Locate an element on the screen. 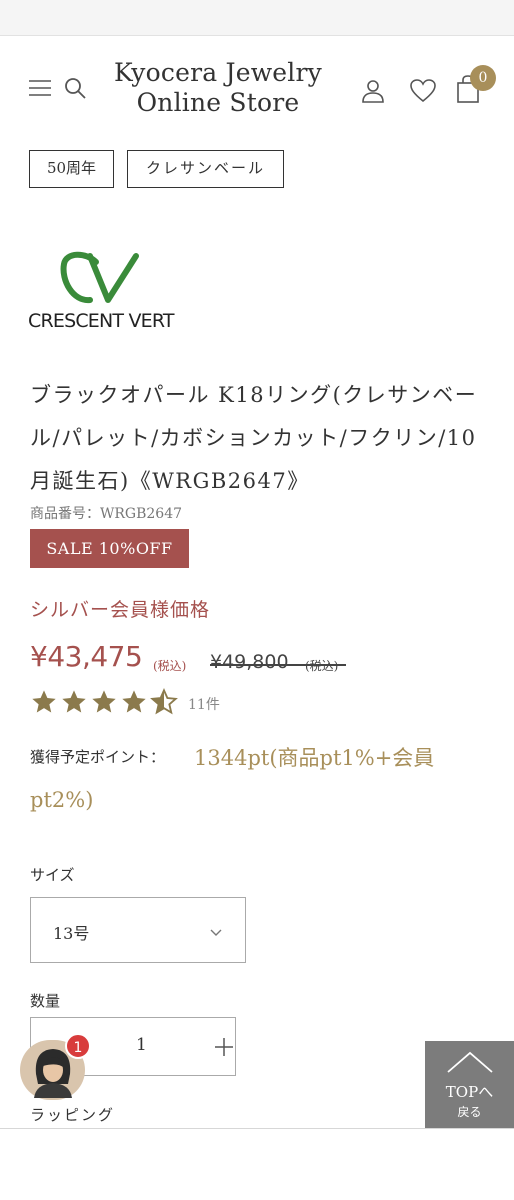 This screenshot has height=1200, width=514. sale-price: ¥43,475 is located at coordinates (86, 656).